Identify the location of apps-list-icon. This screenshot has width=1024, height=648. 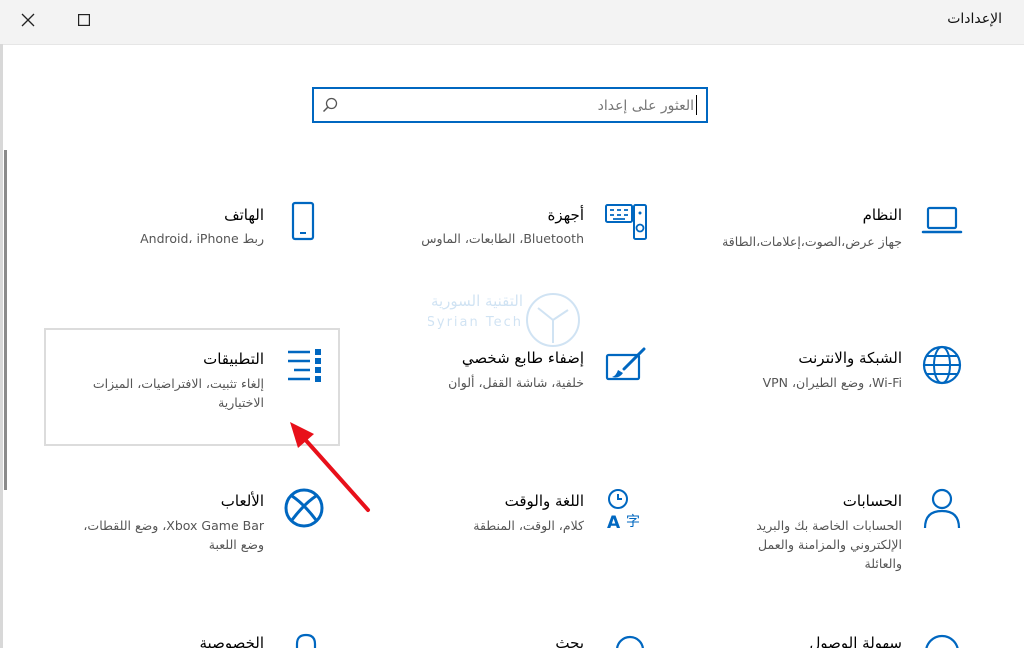
(304, 365).